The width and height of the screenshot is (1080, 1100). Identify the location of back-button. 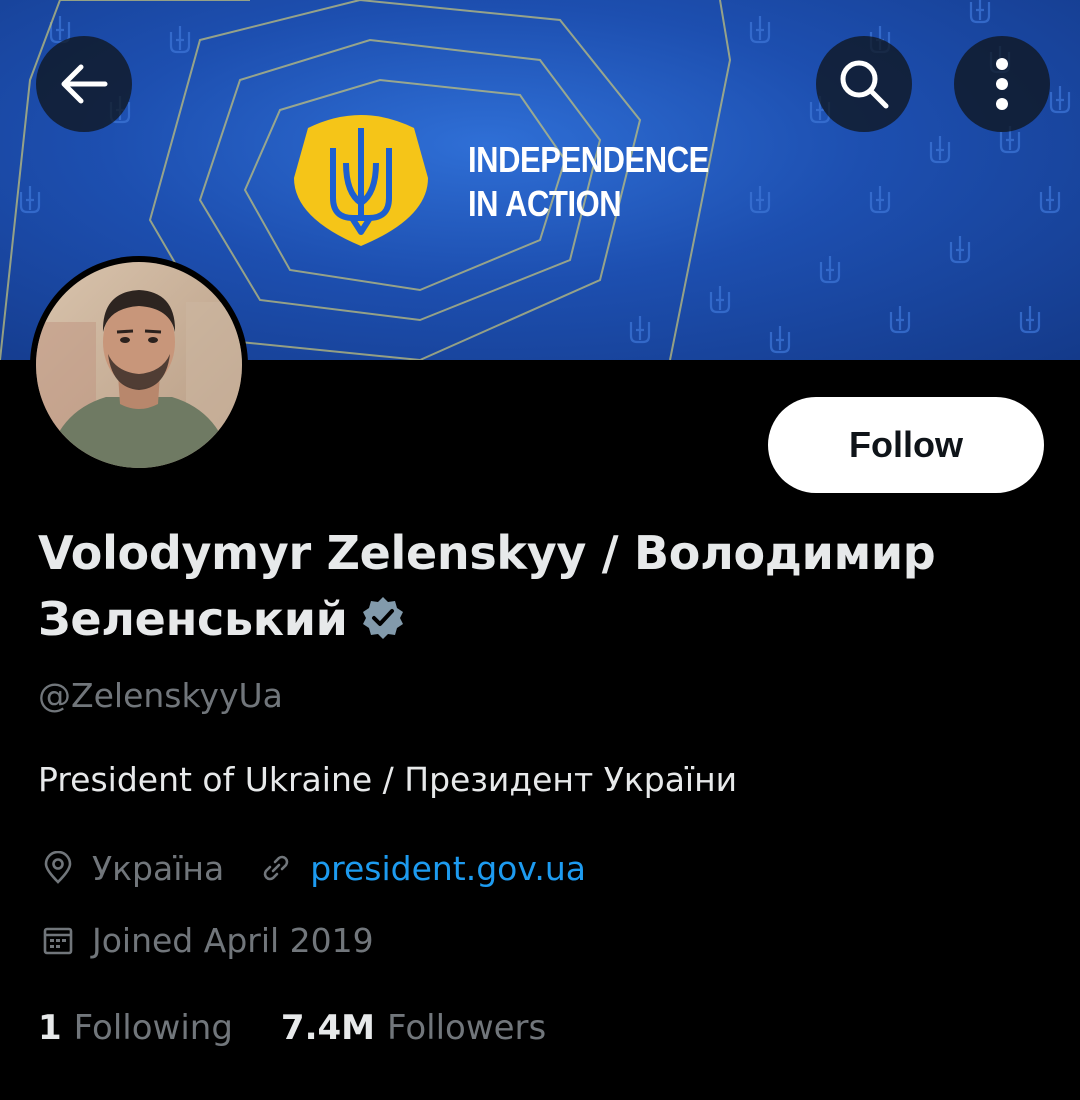
(84, 84).